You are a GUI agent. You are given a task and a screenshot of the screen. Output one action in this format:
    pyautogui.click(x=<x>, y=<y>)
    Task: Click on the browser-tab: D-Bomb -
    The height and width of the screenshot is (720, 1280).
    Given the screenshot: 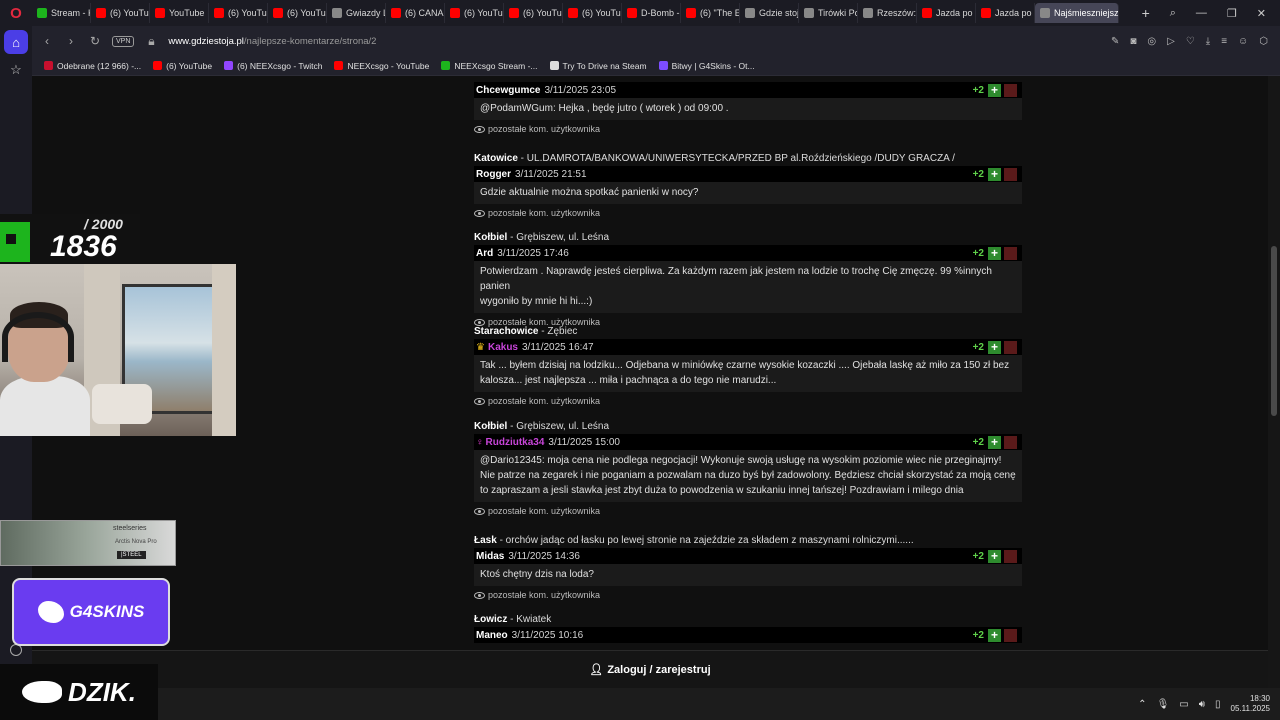 What is the action you would take?
    pyautogui.click(x=651, y=13)
    